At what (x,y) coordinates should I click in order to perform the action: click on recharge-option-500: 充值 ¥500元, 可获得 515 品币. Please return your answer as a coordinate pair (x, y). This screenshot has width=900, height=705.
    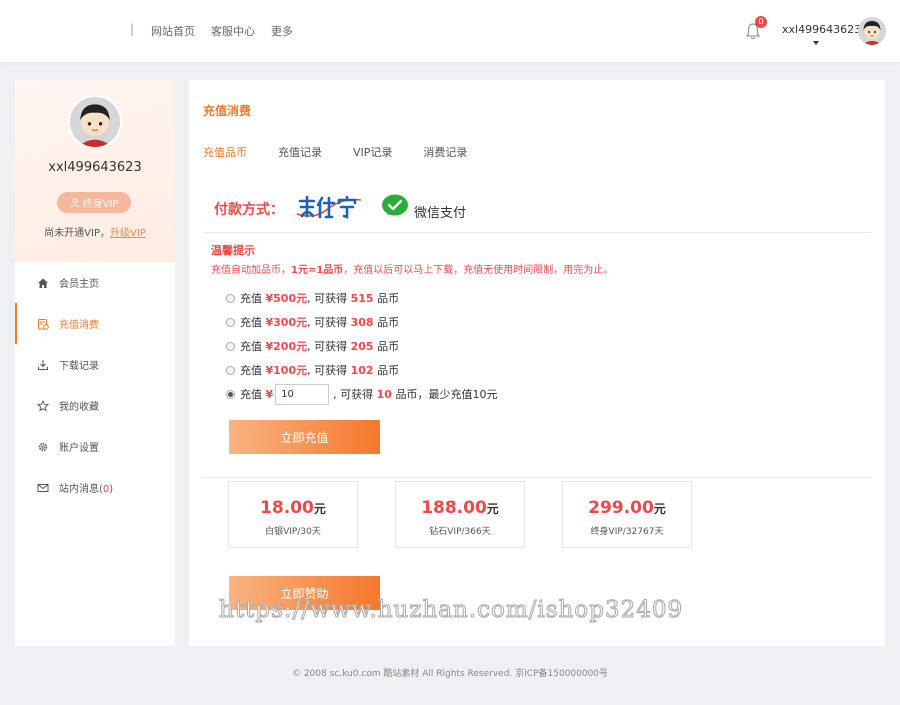
    Looking at the image, I should click on (361, 298).